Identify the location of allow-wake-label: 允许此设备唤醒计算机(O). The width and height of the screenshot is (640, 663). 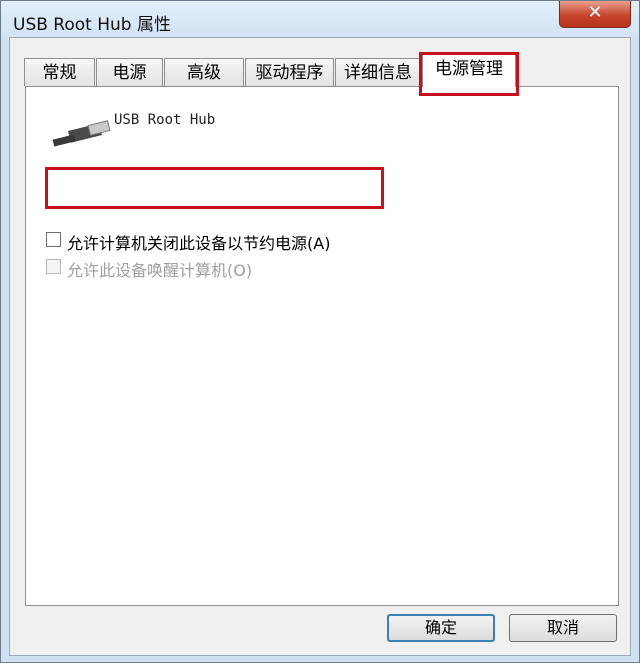
(160, 270).